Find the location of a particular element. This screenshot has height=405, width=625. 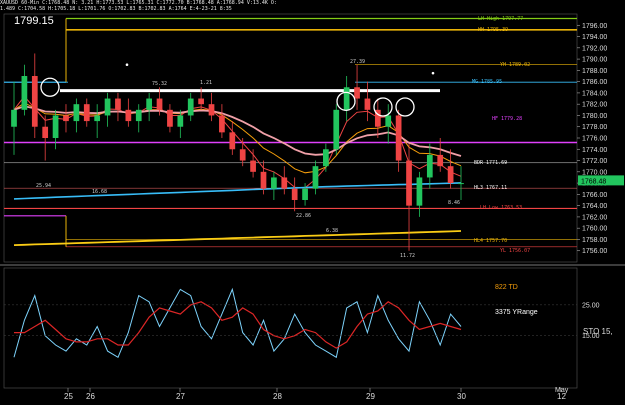

level-label-2: YH 1789.02 is located at coordinates (515, 64).